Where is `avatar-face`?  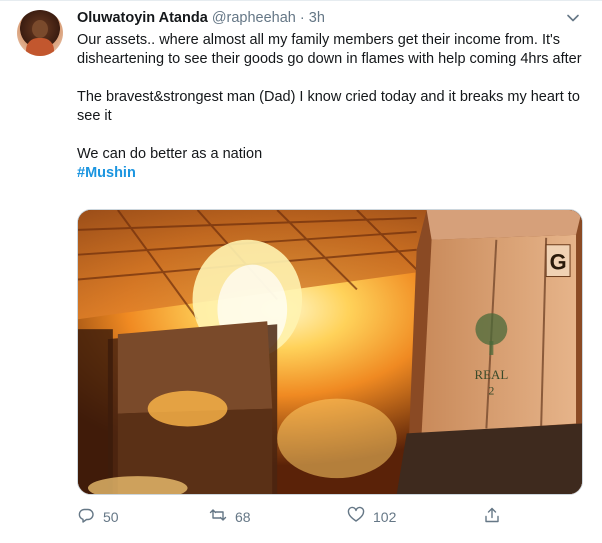 avatar-face is located at coordinates (40, 29).